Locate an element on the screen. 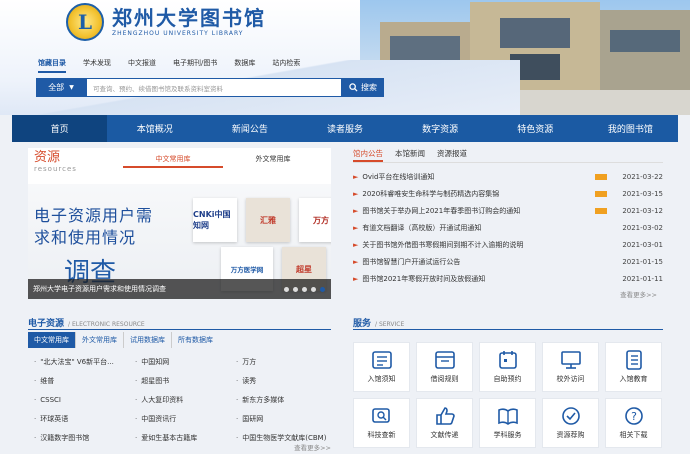  nav-home: 首页 is located at coordinates (60, 128).